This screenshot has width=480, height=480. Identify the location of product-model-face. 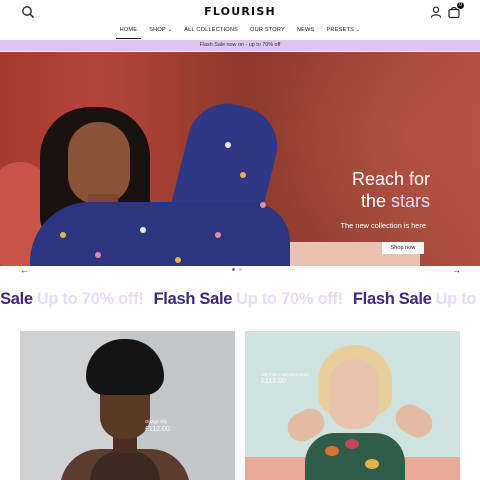
(354, 394).